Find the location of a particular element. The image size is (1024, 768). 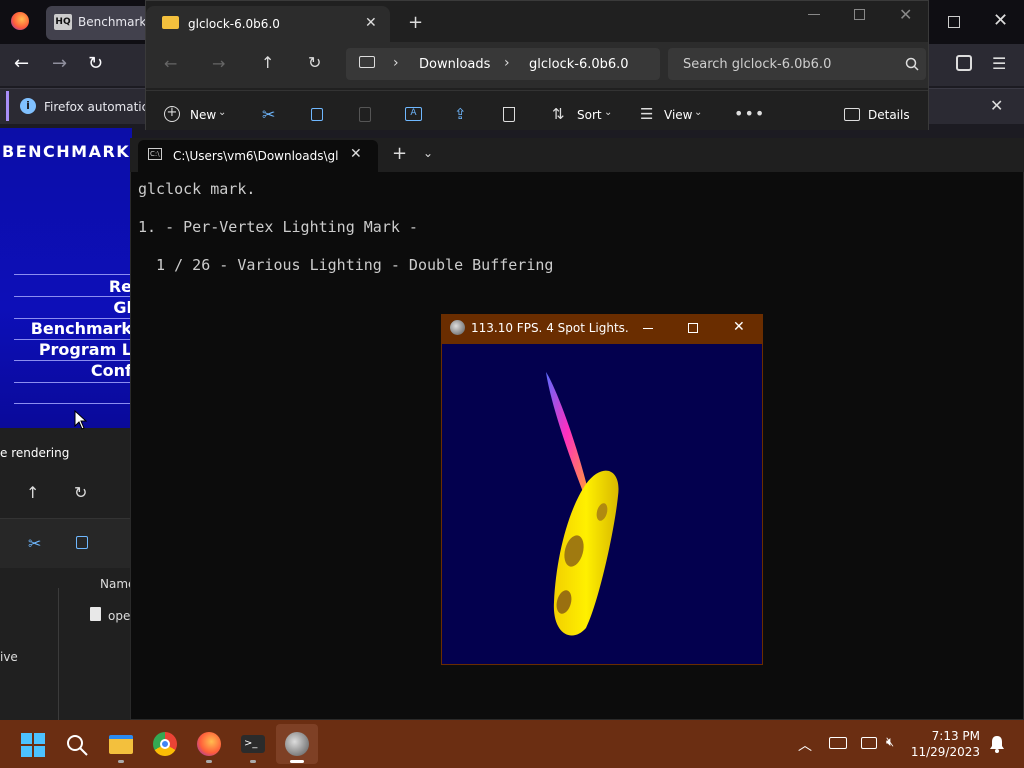

folder-icon is located at coordinates (170, 22).